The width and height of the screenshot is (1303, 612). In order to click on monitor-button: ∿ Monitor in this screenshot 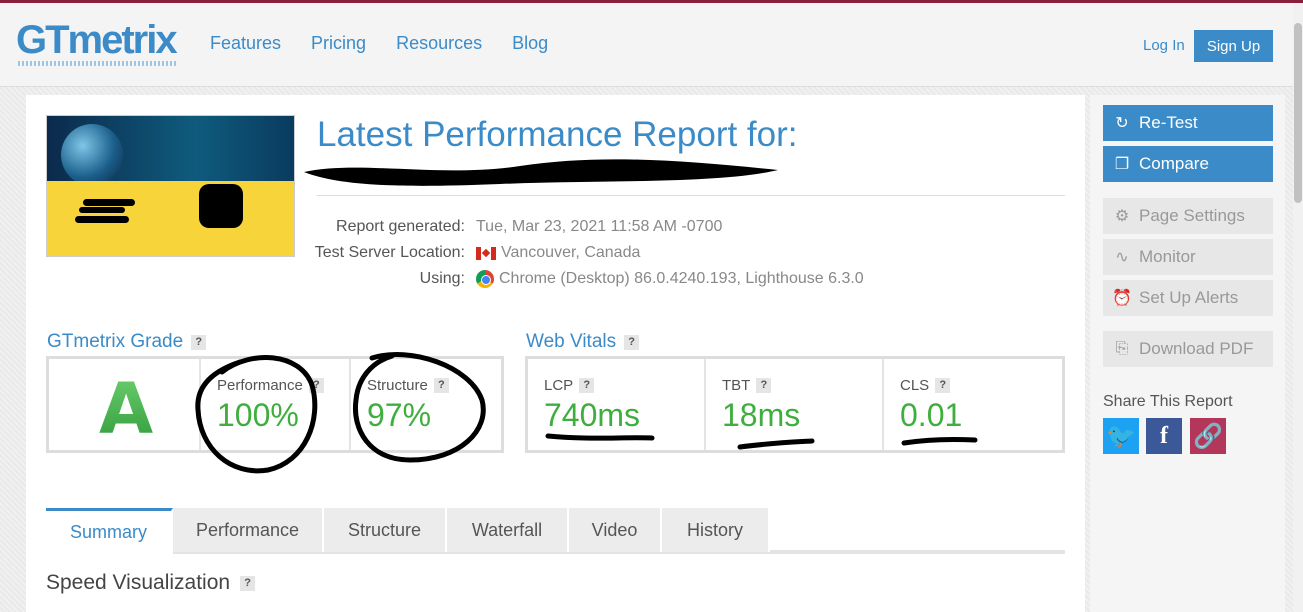, I will do `click(1188, 257)`.